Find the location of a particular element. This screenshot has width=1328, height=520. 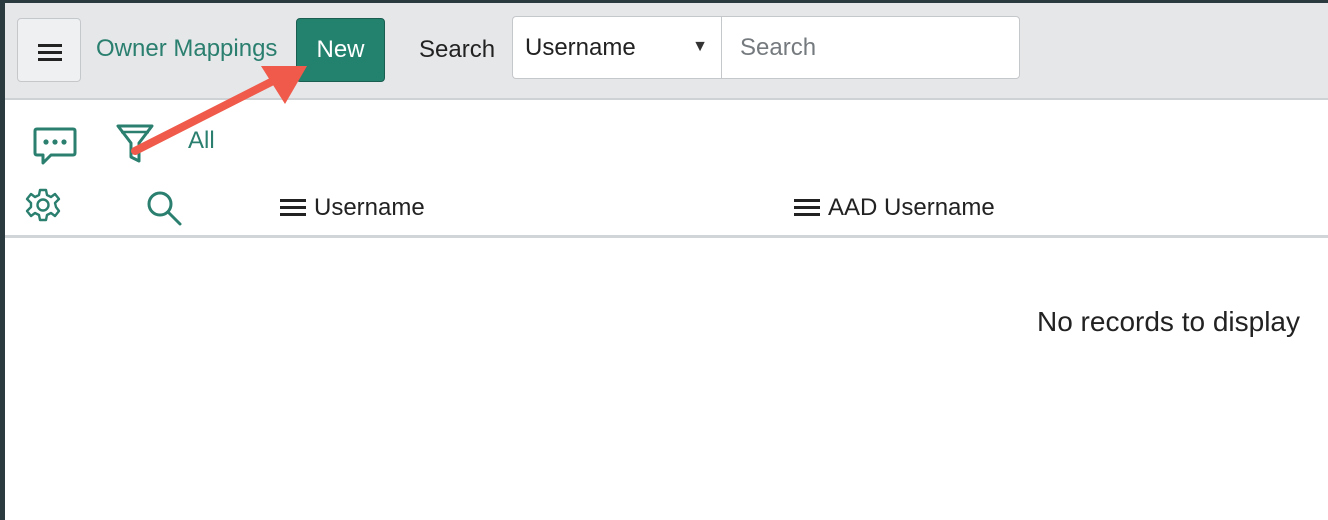

search-field-value: Username is located at coordinates (580, 47).